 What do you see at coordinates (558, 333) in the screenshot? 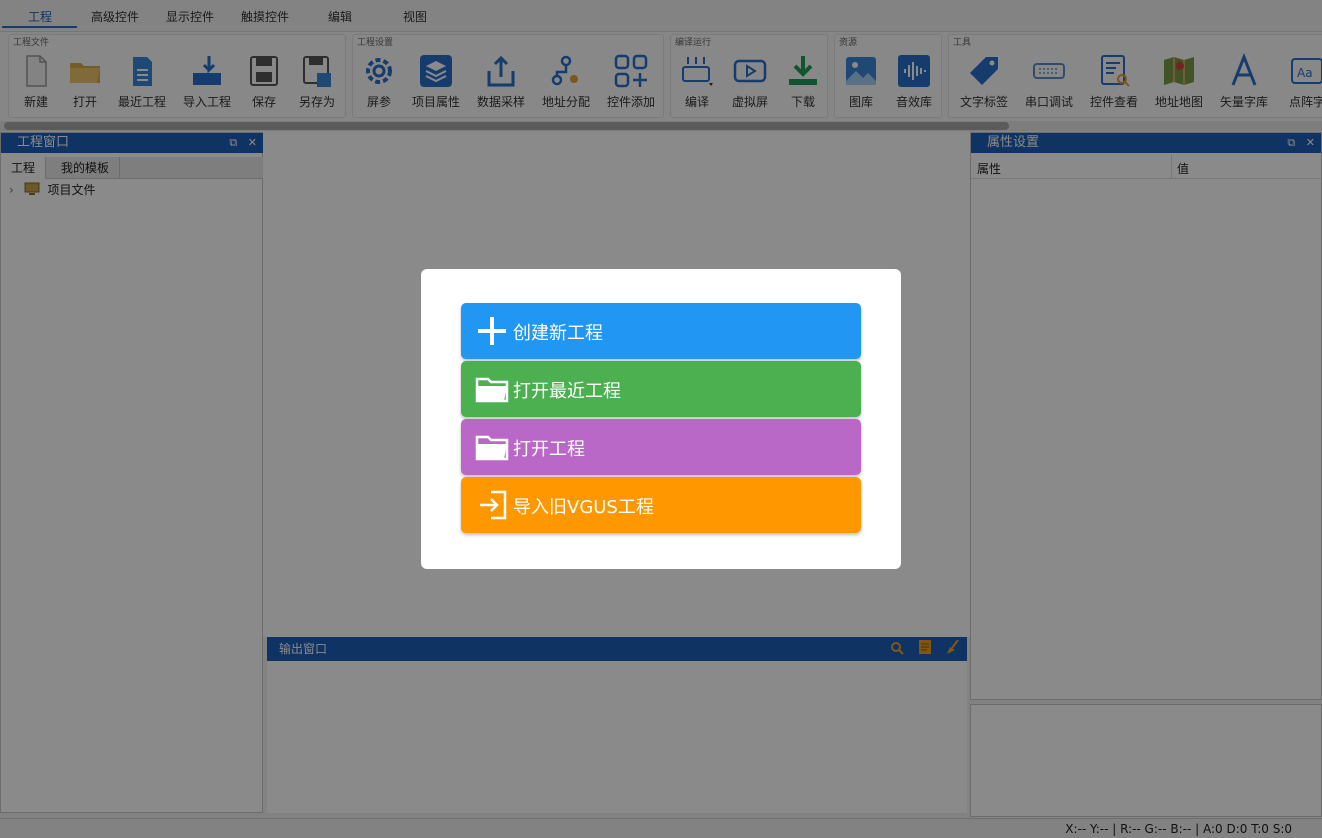
I see `button-label: 创建新工程` at bounding box center [558, 333].